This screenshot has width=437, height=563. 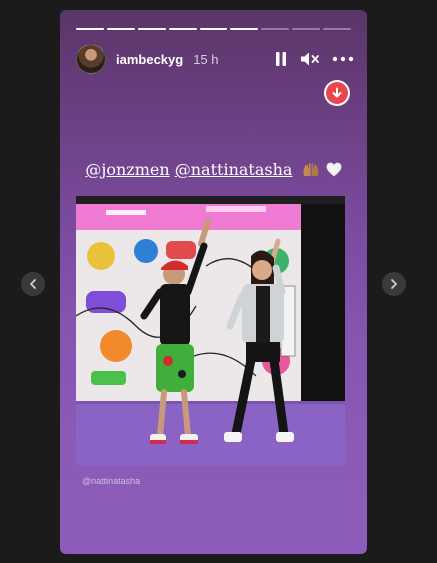 I want to click on white-heart-emoji, so click(x=334, y=169).